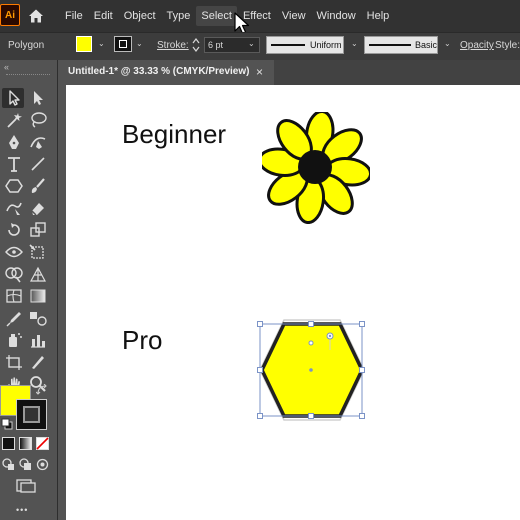 The width and height of the screenshot is (520, 520). I want to click on column-graph-tool-icon, so click(38, 340).